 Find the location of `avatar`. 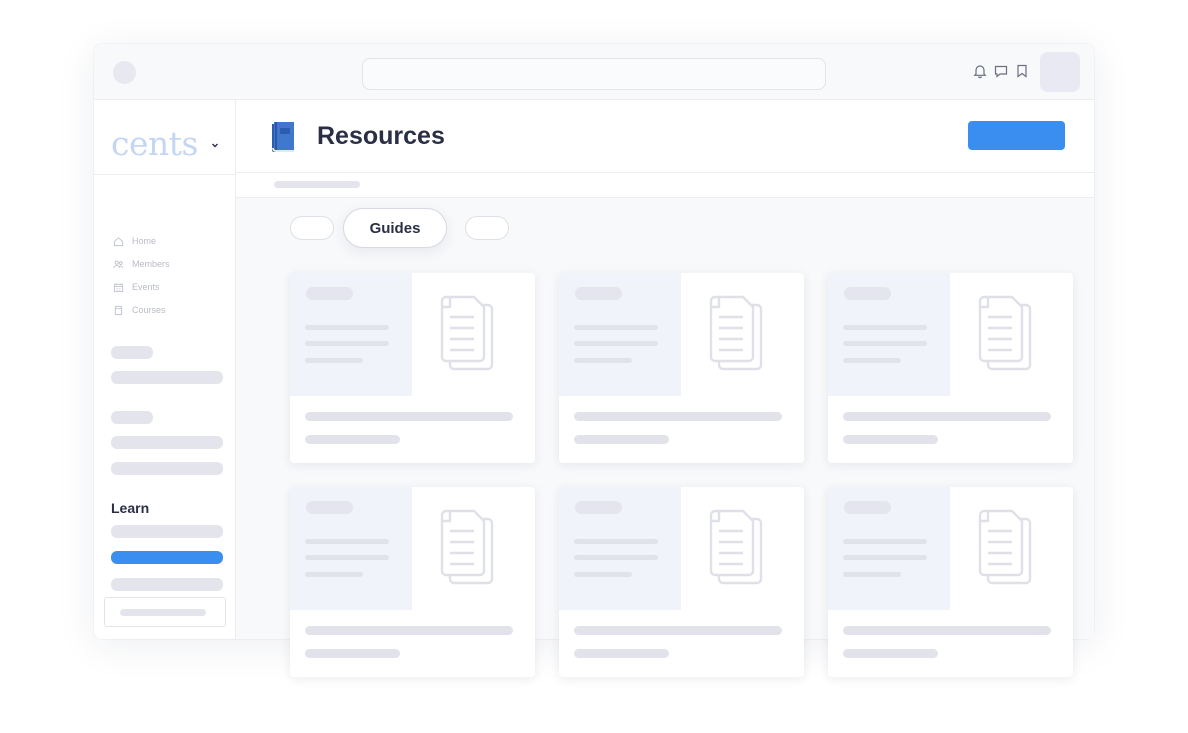

avatar is located at coordinates (1060, 72).